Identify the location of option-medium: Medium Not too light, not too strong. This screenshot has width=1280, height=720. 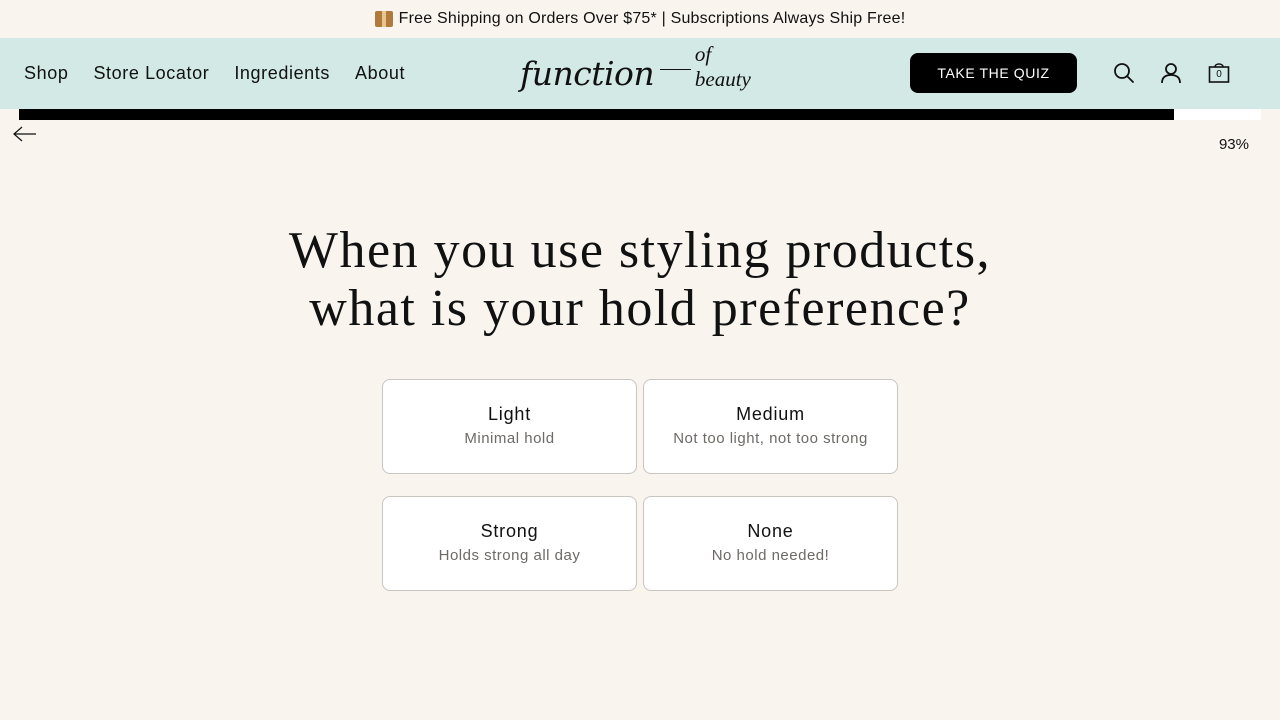
(770, 426).